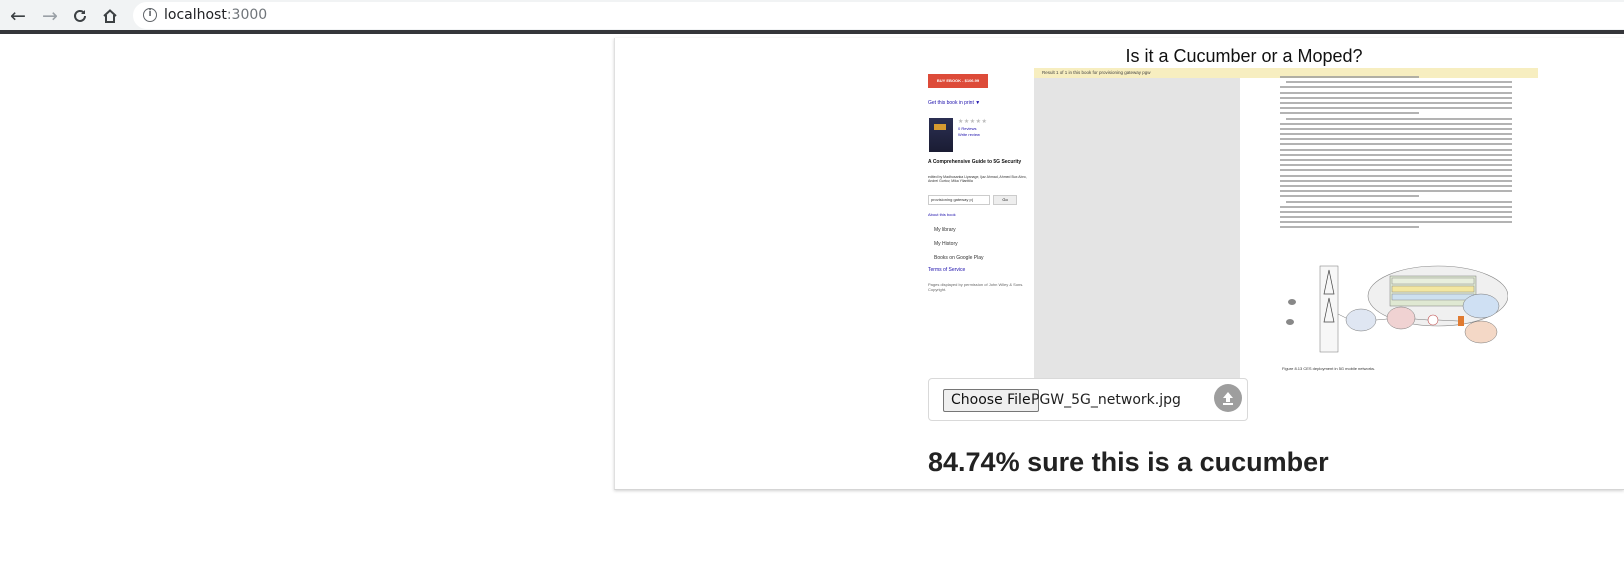  Describe the element at coordinates (975, 162) in the screenshot. I see `book-title: A Comprehensive Guide to 5G Security` at that location.